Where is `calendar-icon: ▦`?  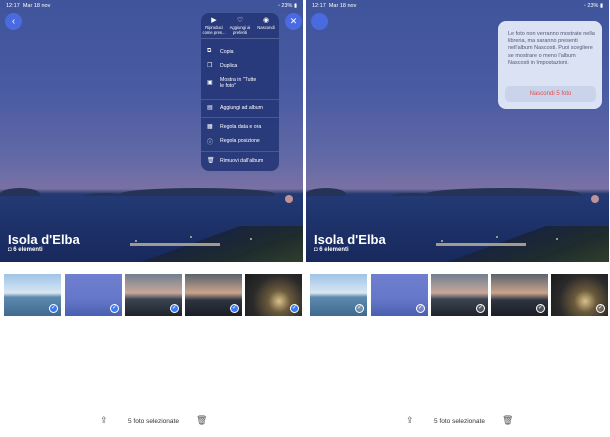 calendar-icon: ▦ is located at coordinates (210, 127).